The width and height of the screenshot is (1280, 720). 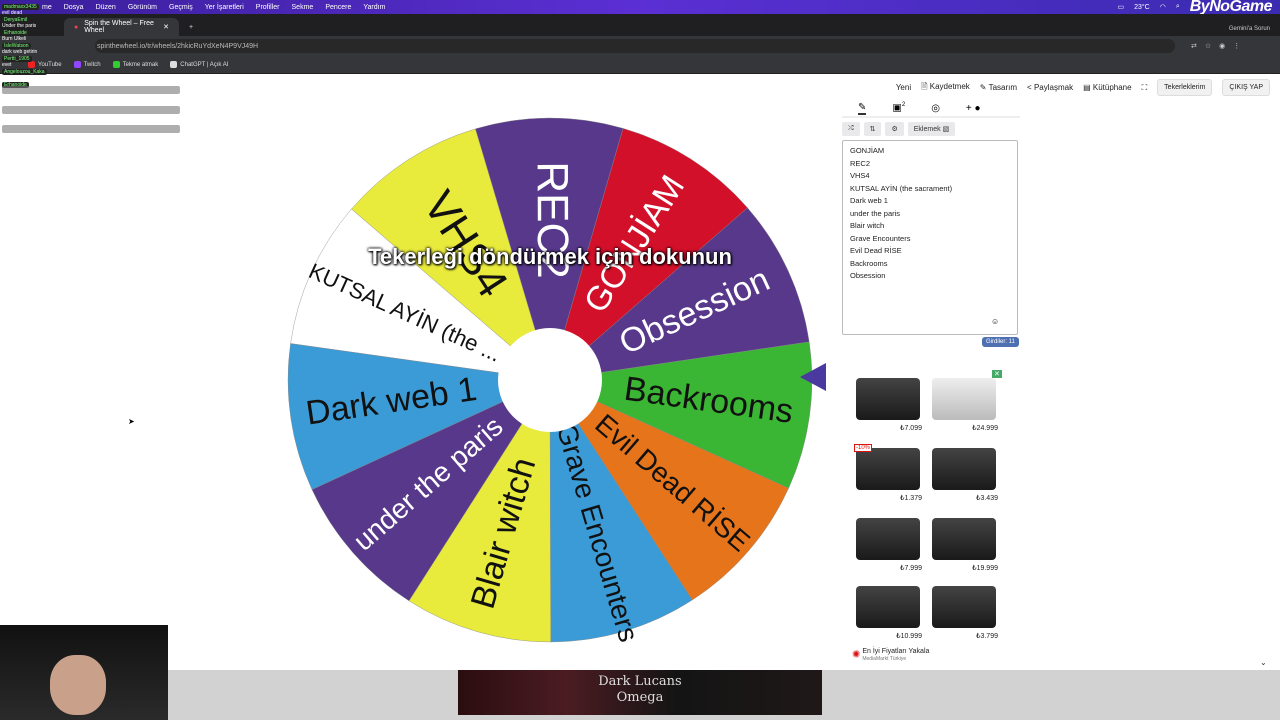 I want to click on edit-tab-pencil-icon: ✎, so click(x=862, y=108).